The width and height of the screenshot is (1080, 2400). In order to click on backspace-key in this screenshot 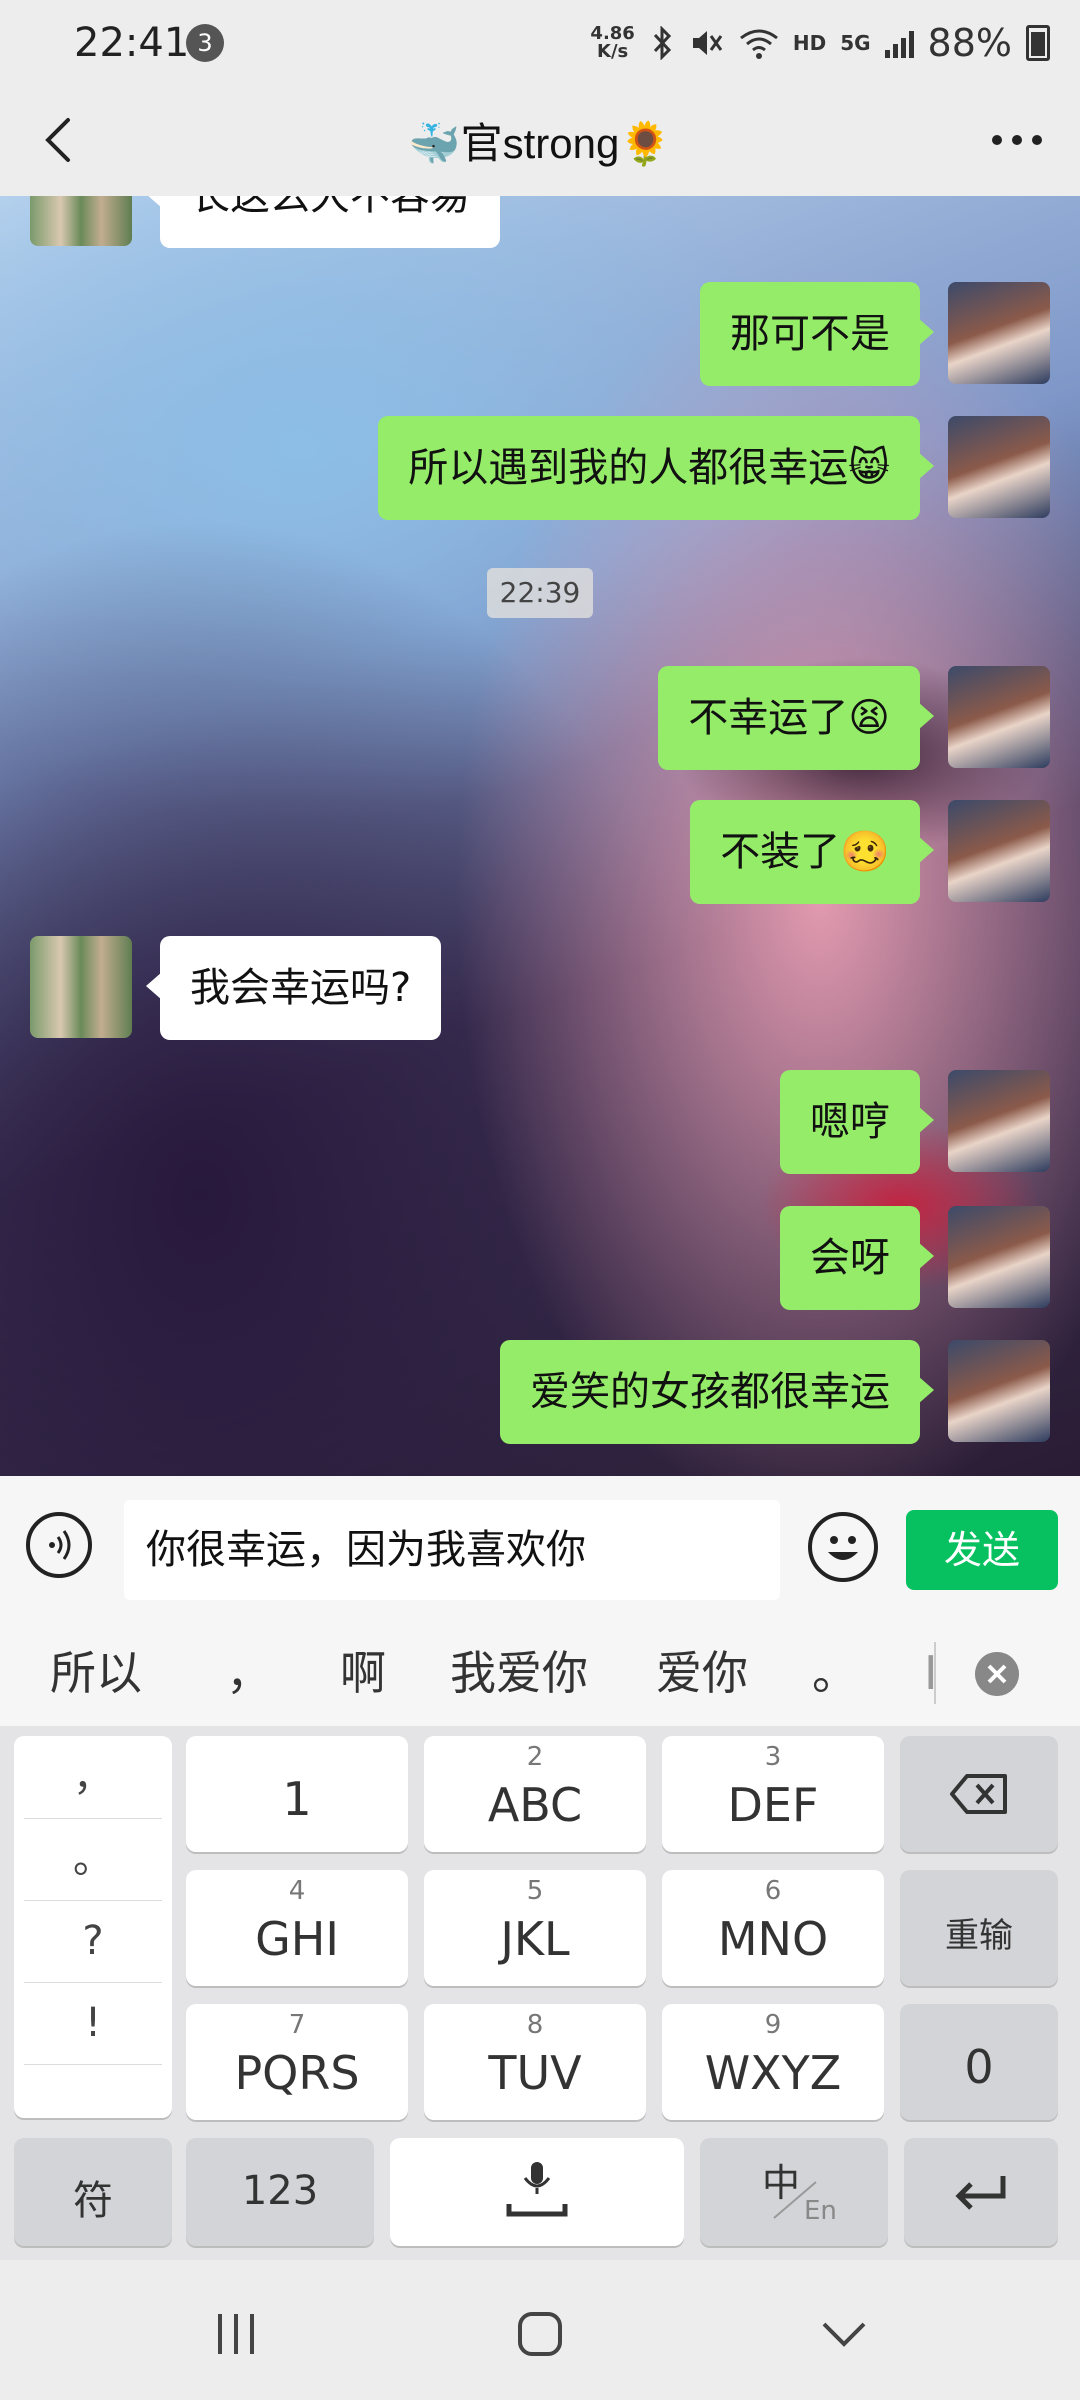, I will do `click(979, 1794)`.